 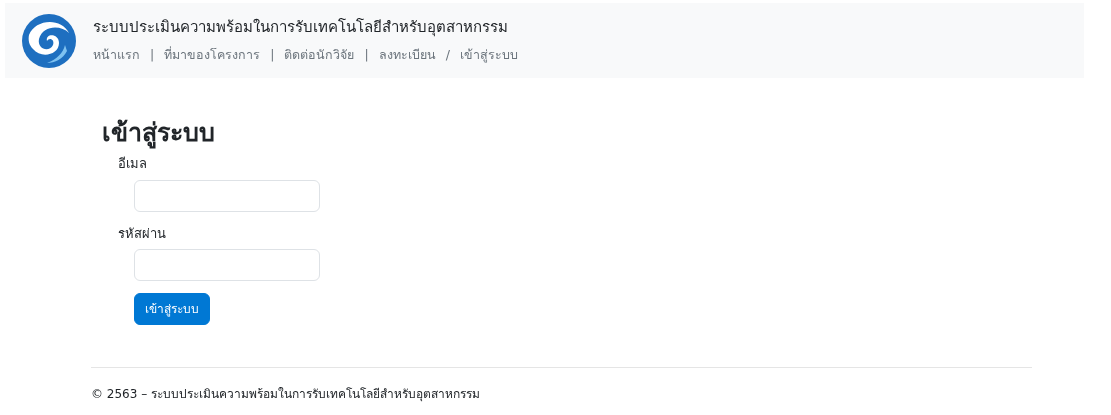 What do you see at coordinates (488, 56) in the screenshot?
I see `nav-link: เข้าสู่ระบบ` at bounding box center [488, 56].